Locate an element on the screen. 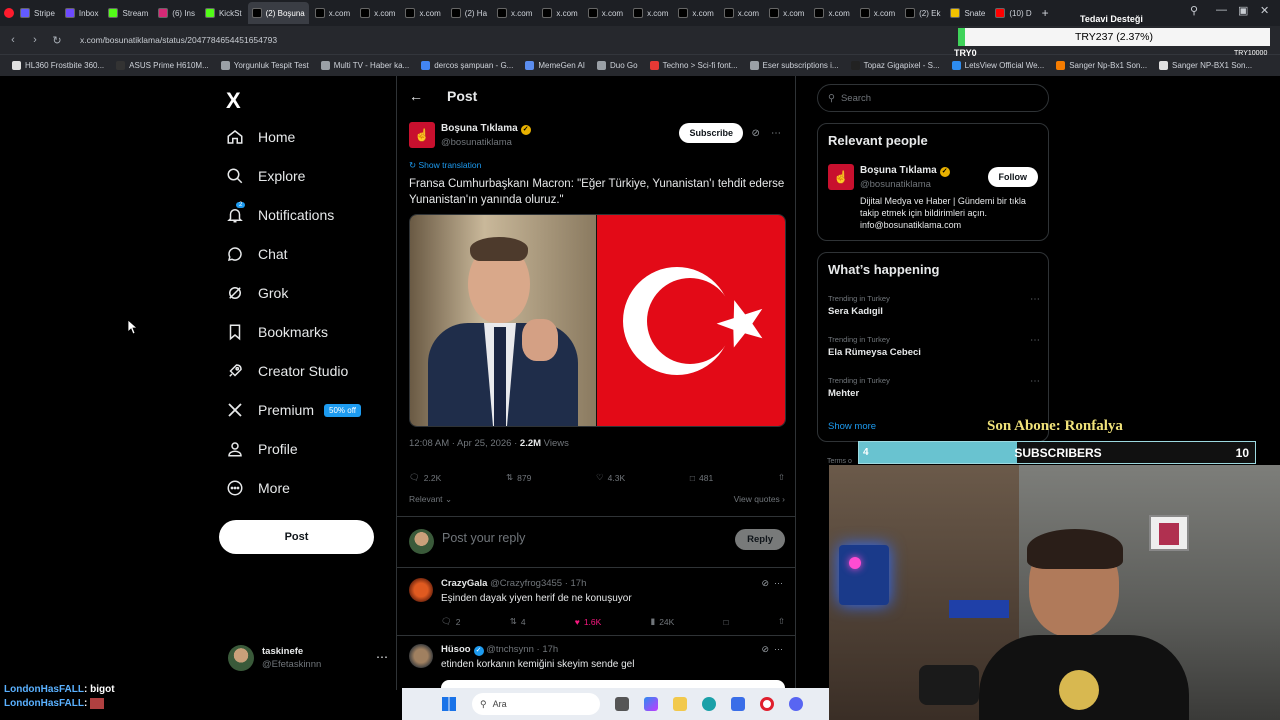 Image resolution: width=1280 pixels, height=720 pixels. author-avatar: ☝ is located at coordinates (422, 135).